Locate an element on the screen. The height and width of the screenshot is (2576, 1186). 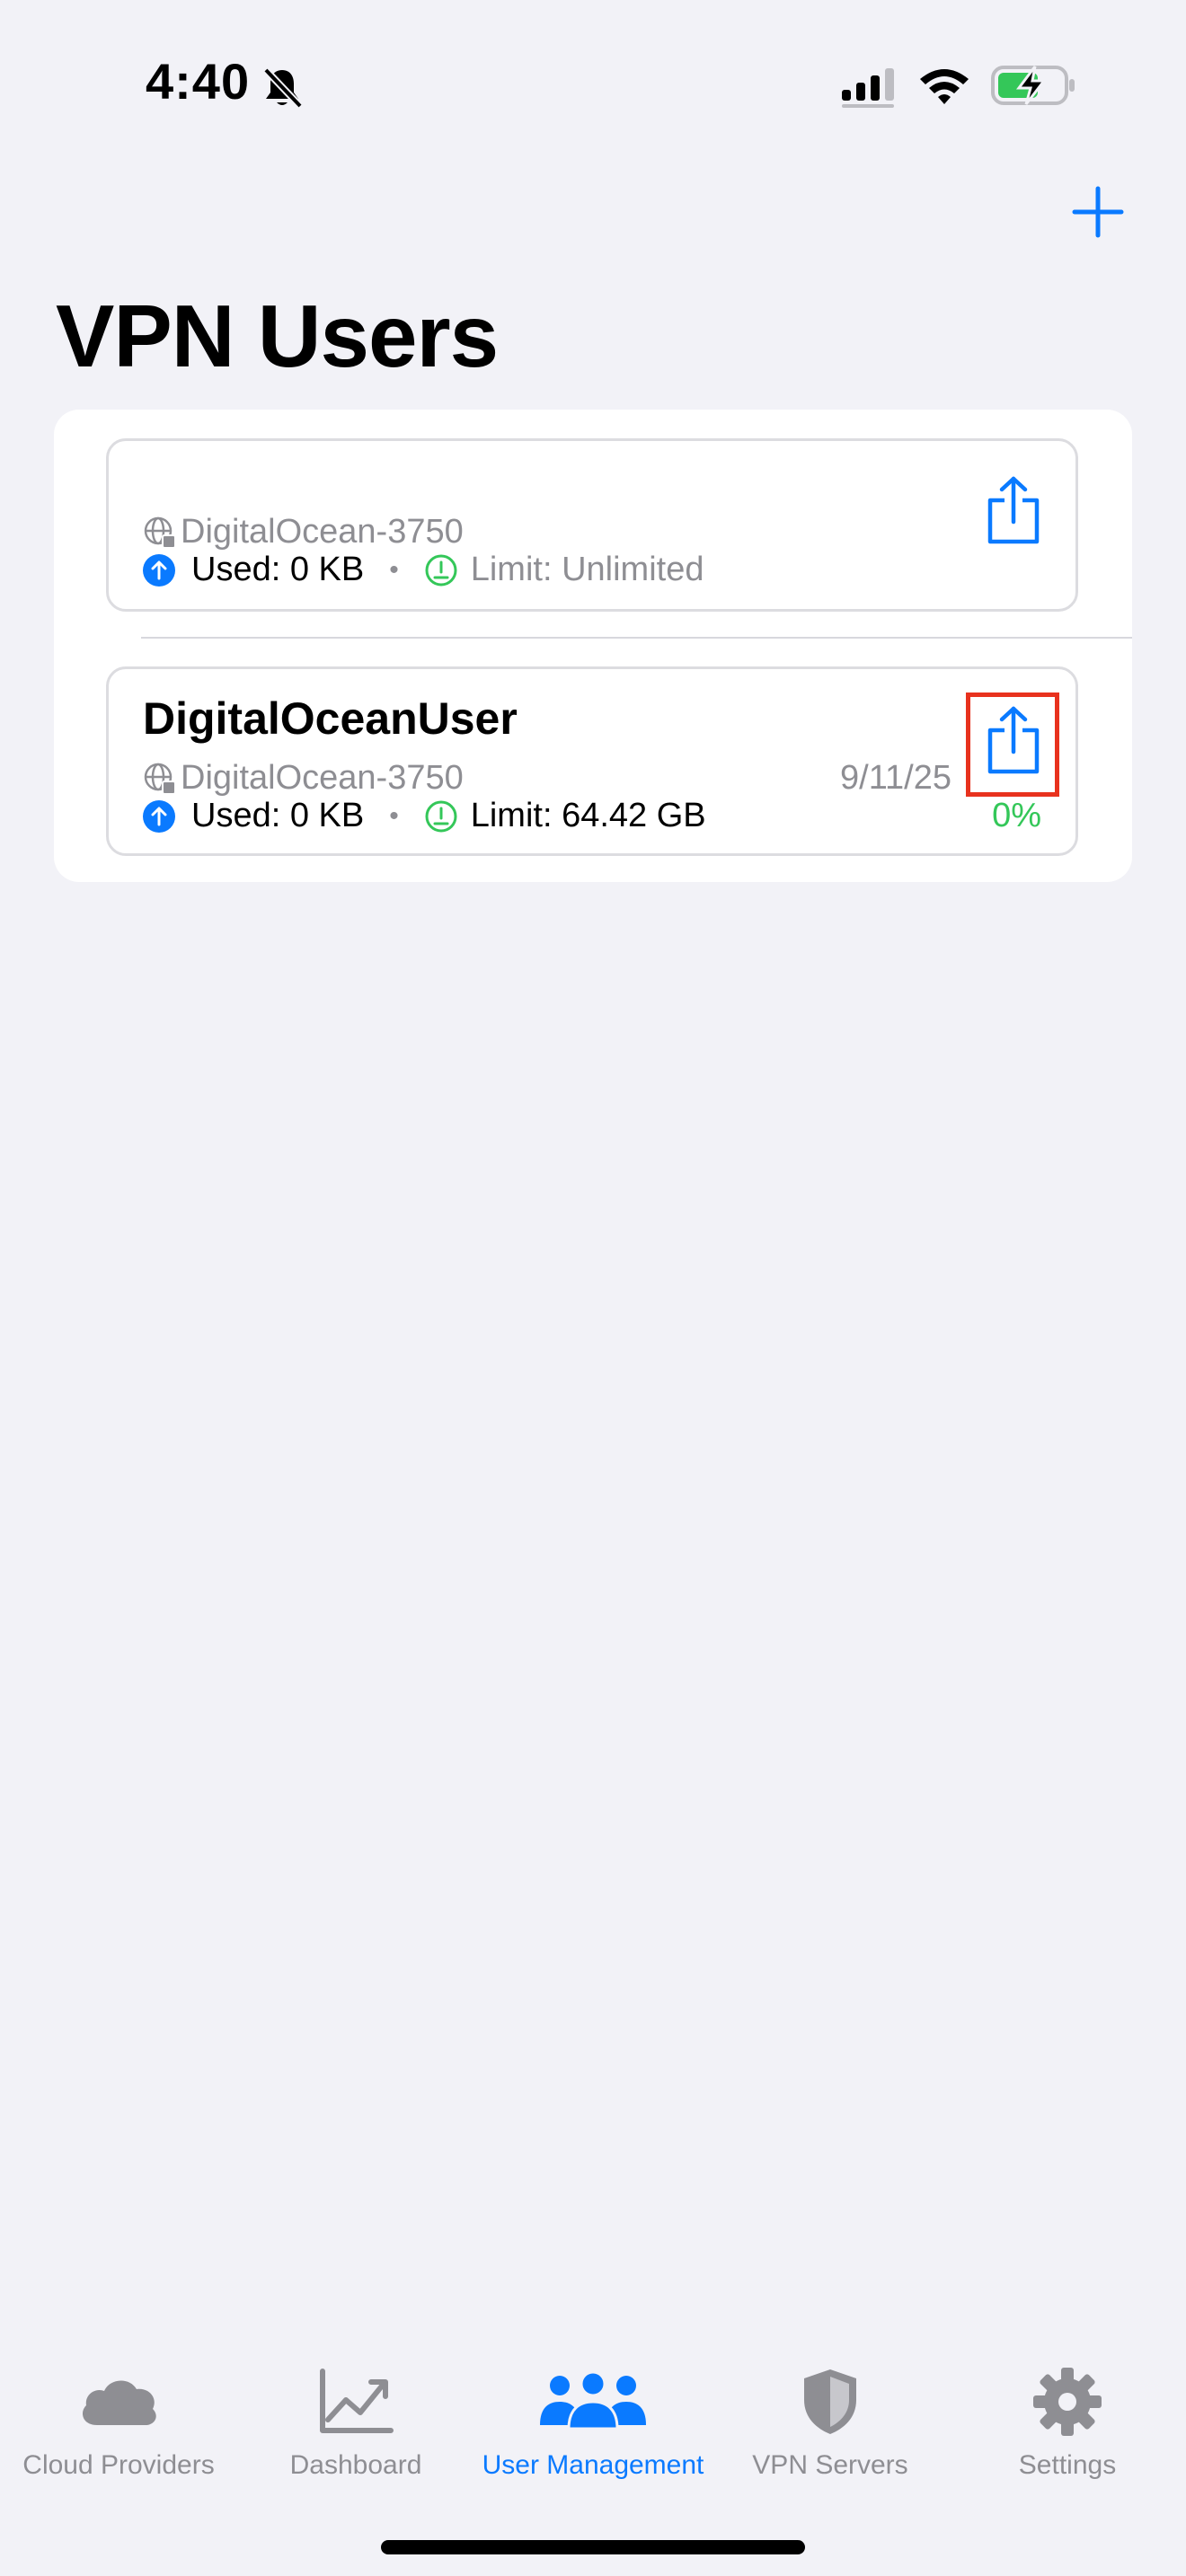
add-user-button is located at coordinates (1098, 212).